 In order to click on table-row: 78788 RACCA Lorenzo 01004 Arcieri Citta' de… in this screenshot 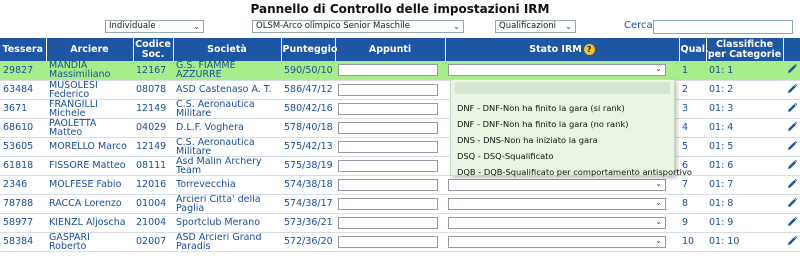, I will do `click(400, 204)`.